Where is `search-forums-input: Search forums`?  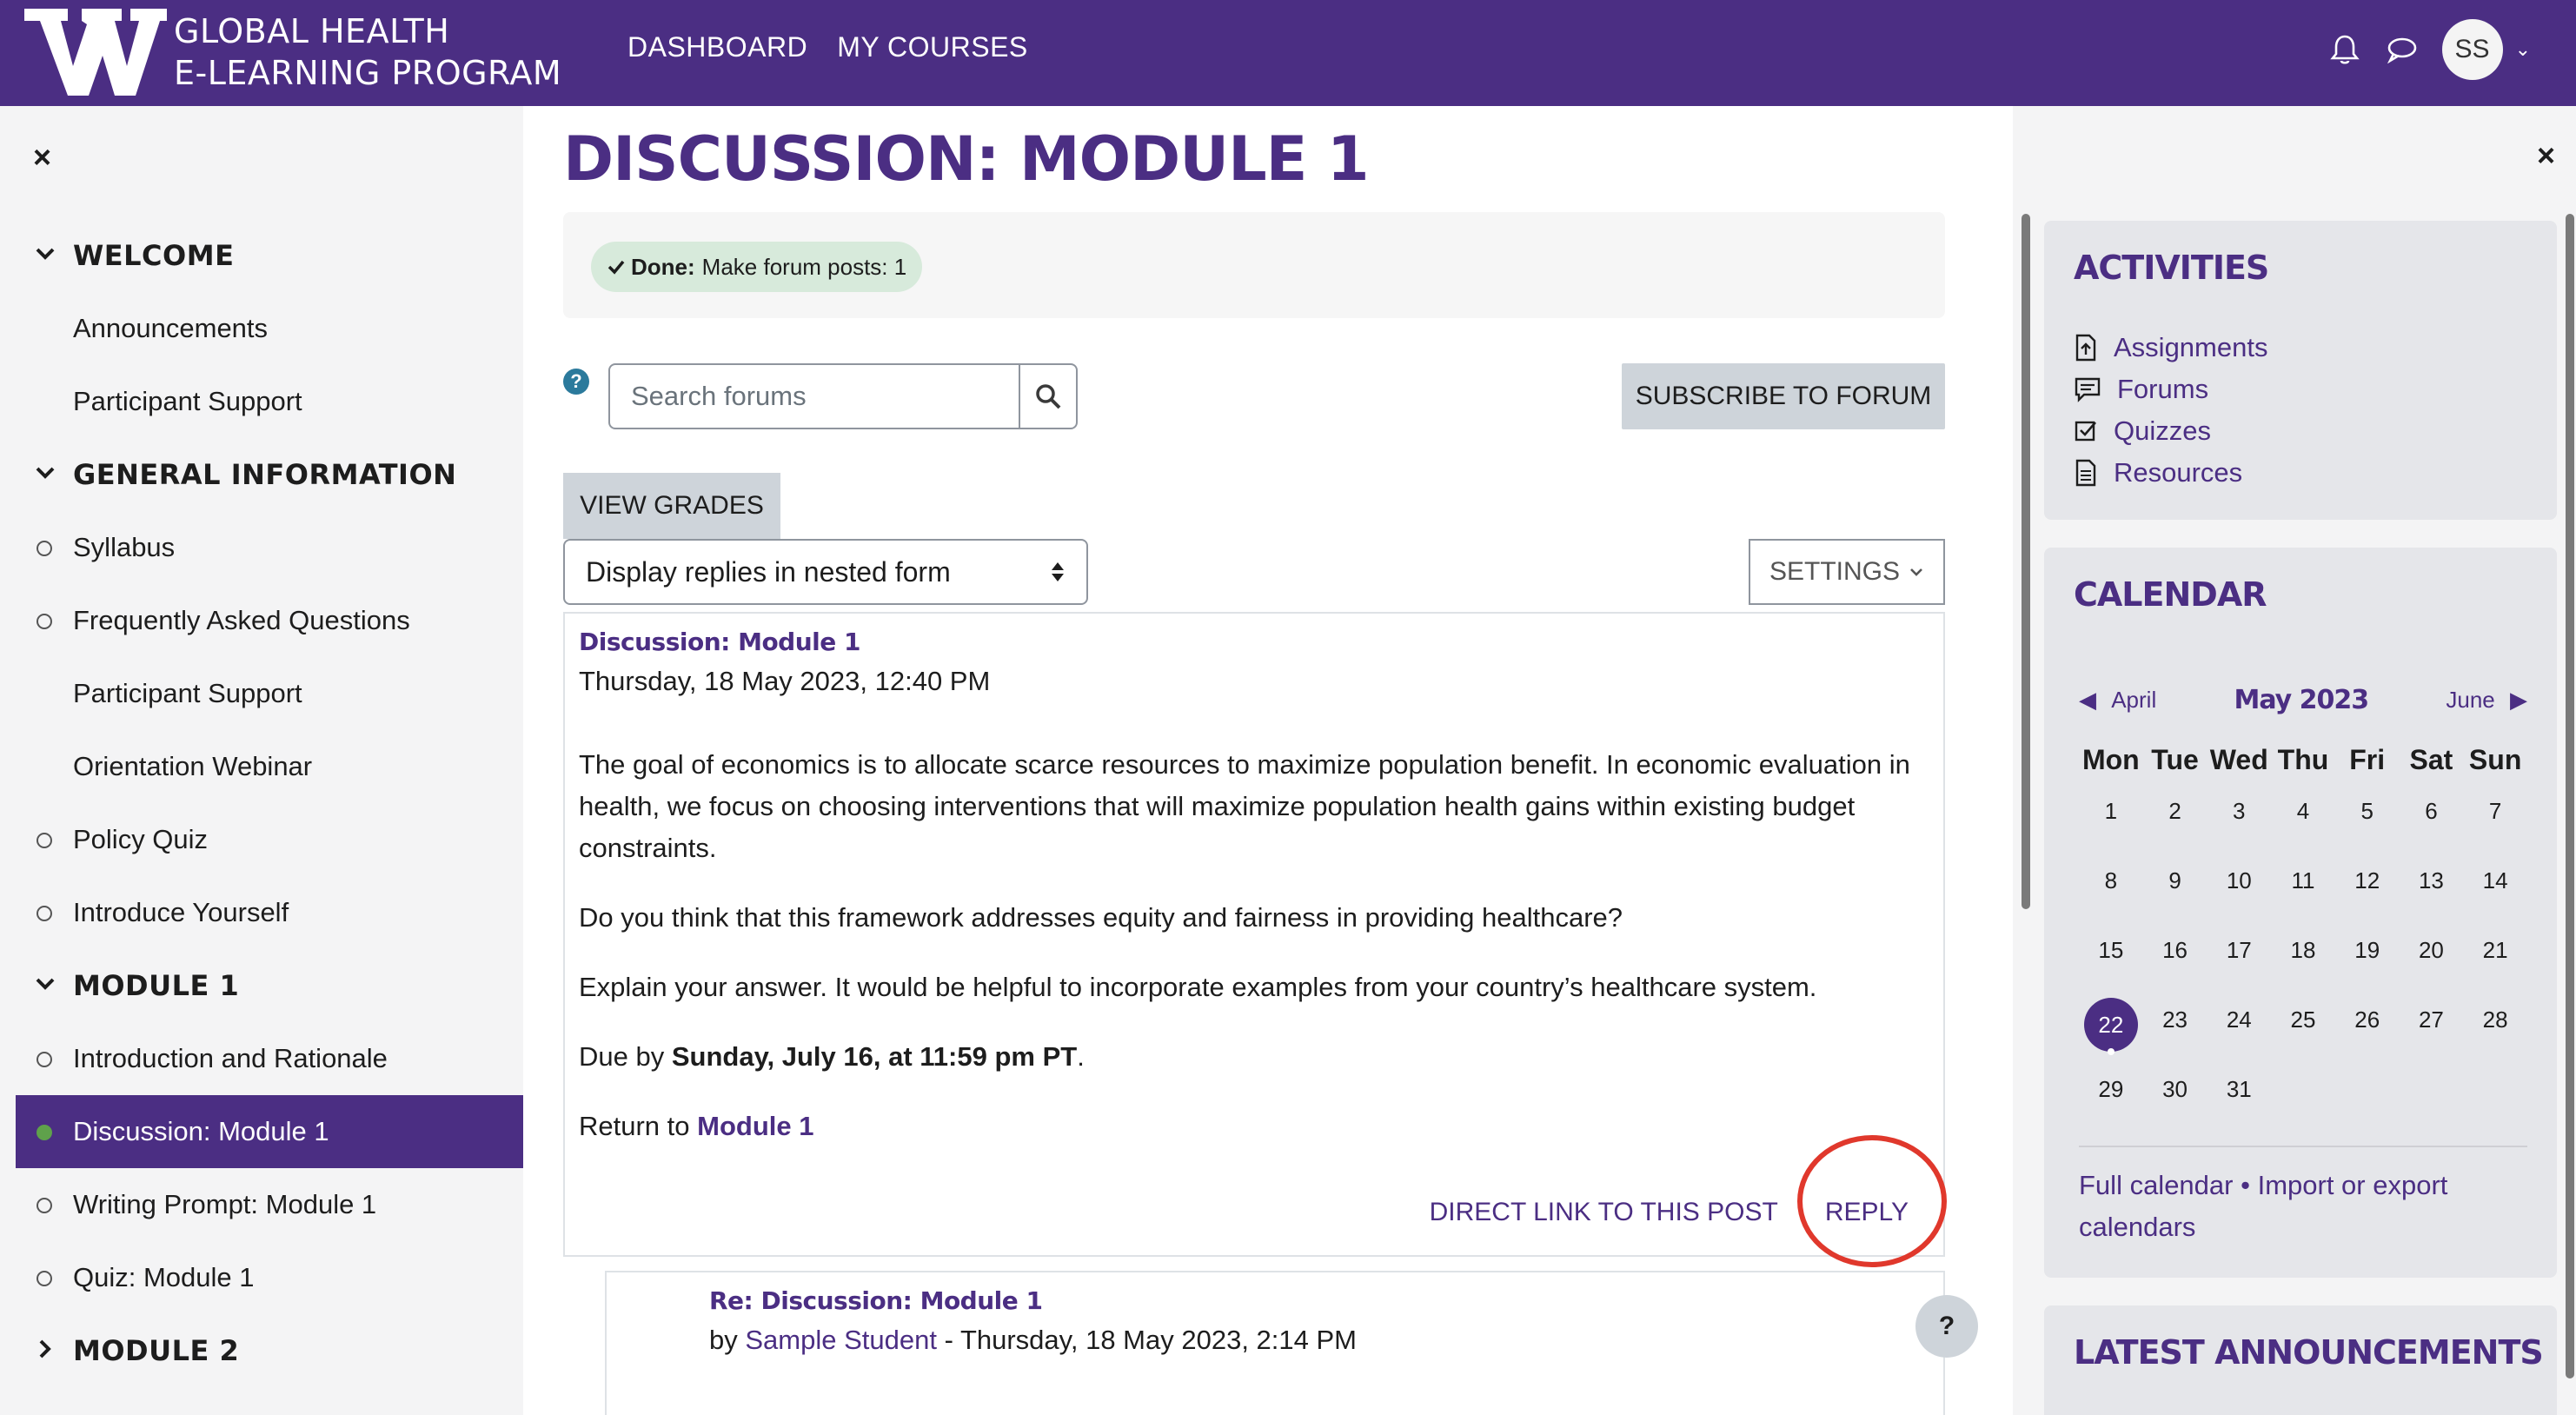
search-forums-input: Search forums is located at coordinates (814, 396).